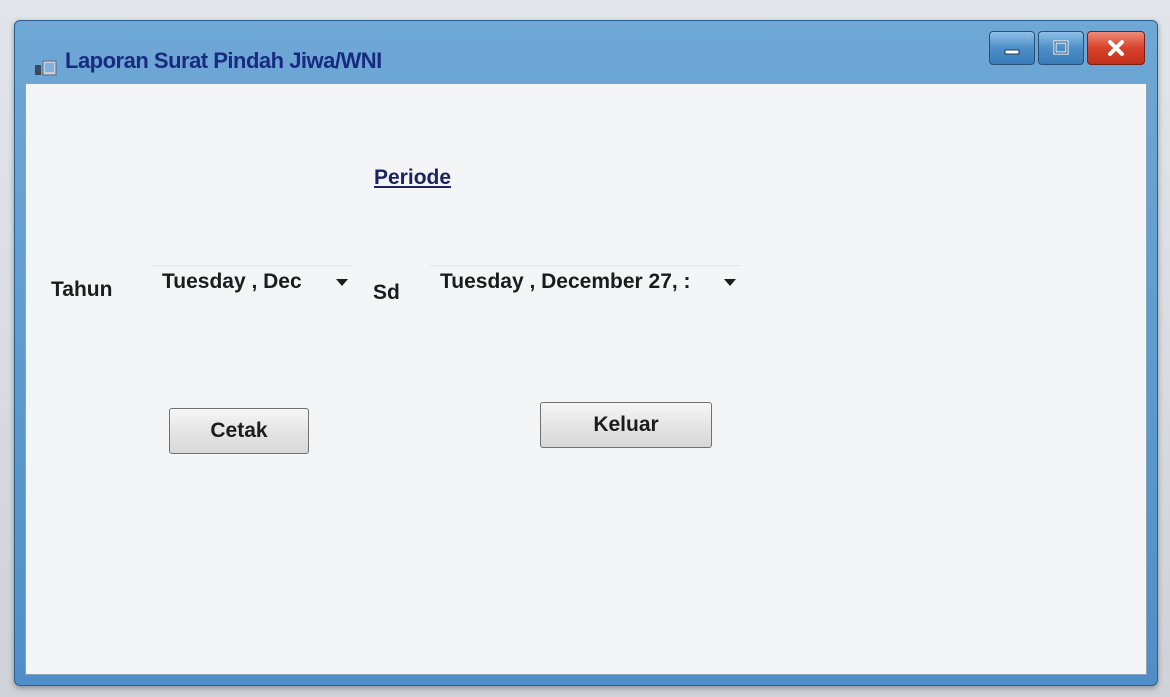 The height and width of the screenshot is (697, 1170). I want to click on title-bar: Laporan Surat Pindah Jiwa/WNI, so click(586, 52).